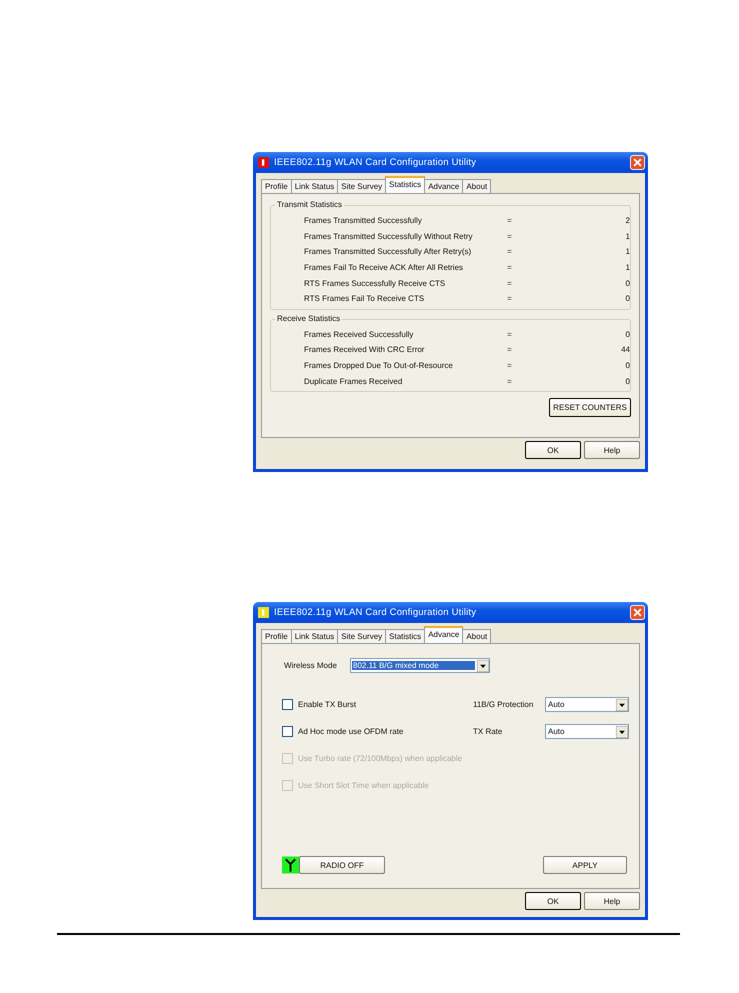  Describe the element at coordinates (627, 221) in the screenshot. I see `stat-value: 2` at that location.